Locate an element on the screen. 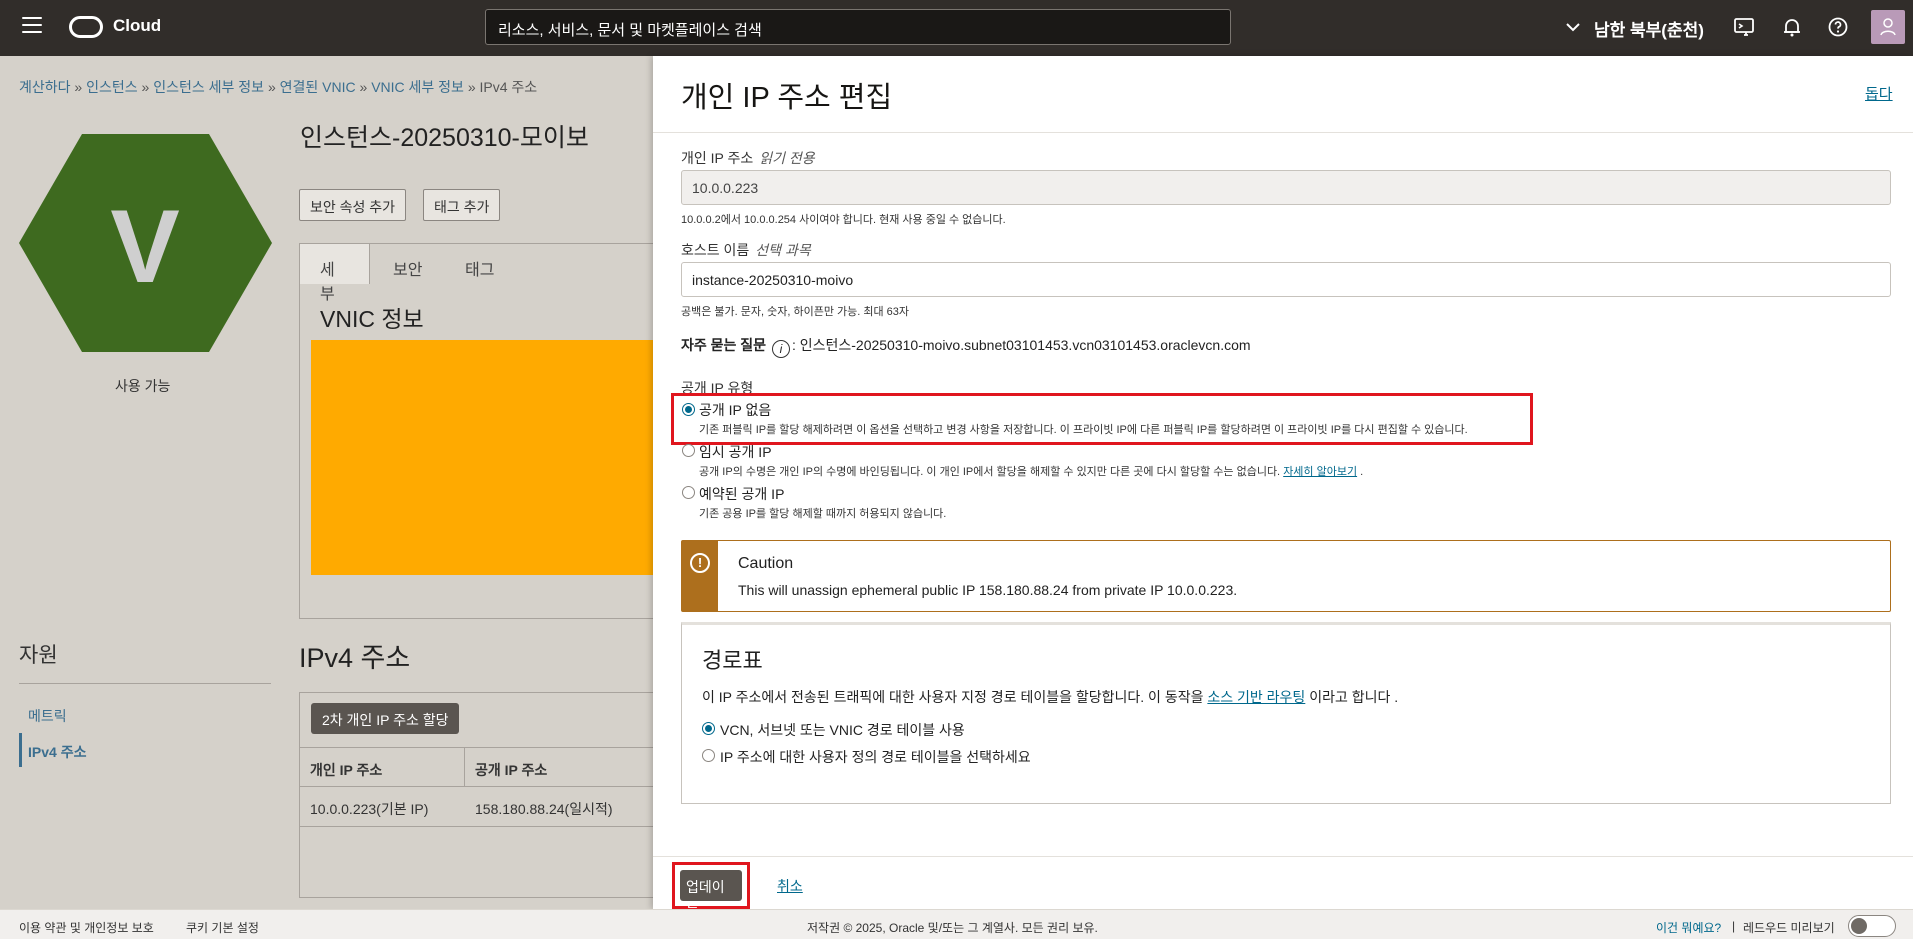  ipv4-section-title: IPv4 주소 is located at coordinates (355, 658).